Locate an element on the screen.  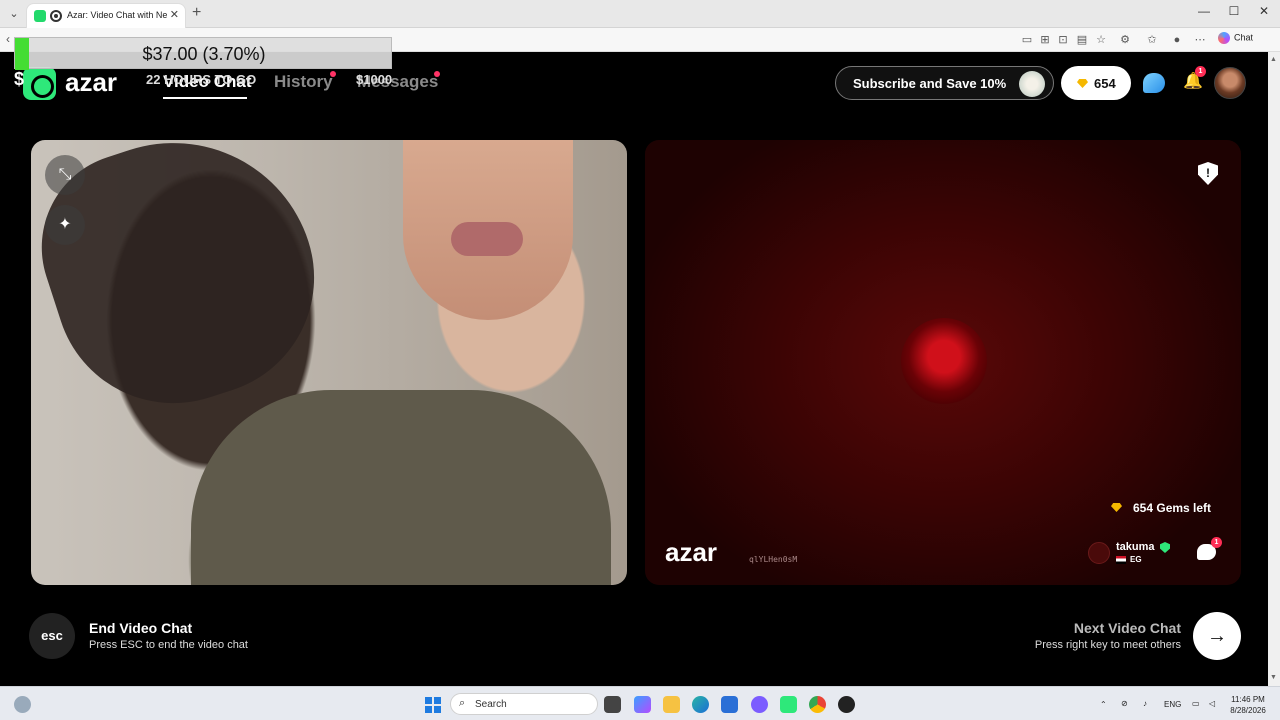
scroll-down-icon: ▼ is located at coordinates (1273, 677).